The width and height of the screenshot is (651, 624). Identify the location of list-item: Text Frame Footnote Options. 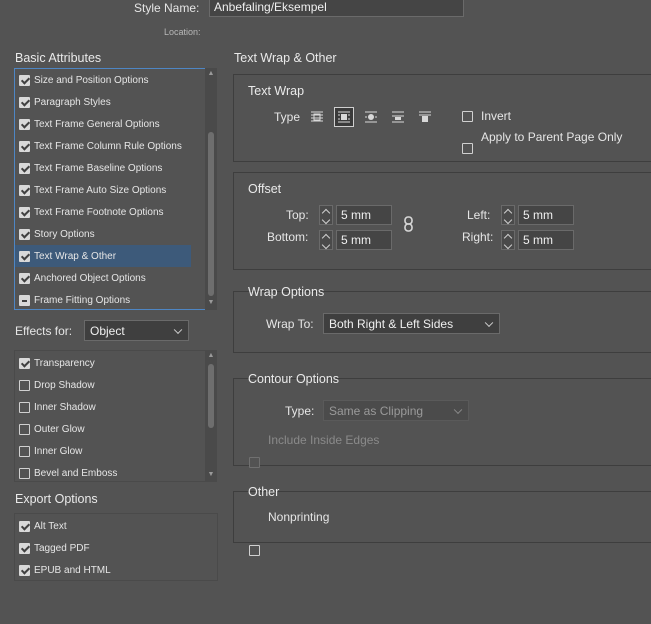
(103, 212).